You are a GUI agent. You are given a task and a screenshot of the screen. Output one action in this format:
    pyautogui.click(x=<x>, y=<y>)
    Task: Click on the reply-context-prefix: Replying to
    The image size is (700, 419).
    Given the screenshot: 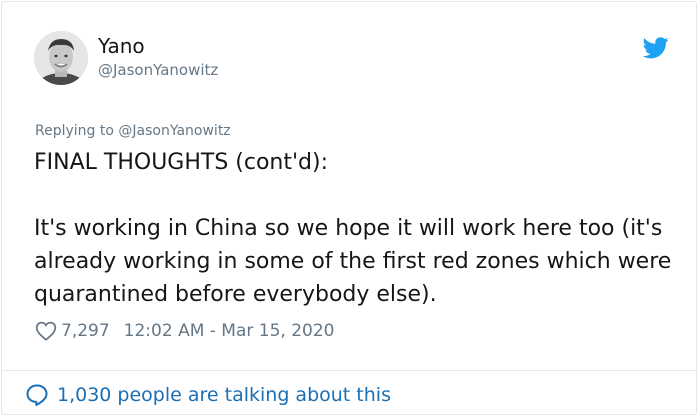 What is the action you would take?
    pyautogui.click(x=77, y=131)
    